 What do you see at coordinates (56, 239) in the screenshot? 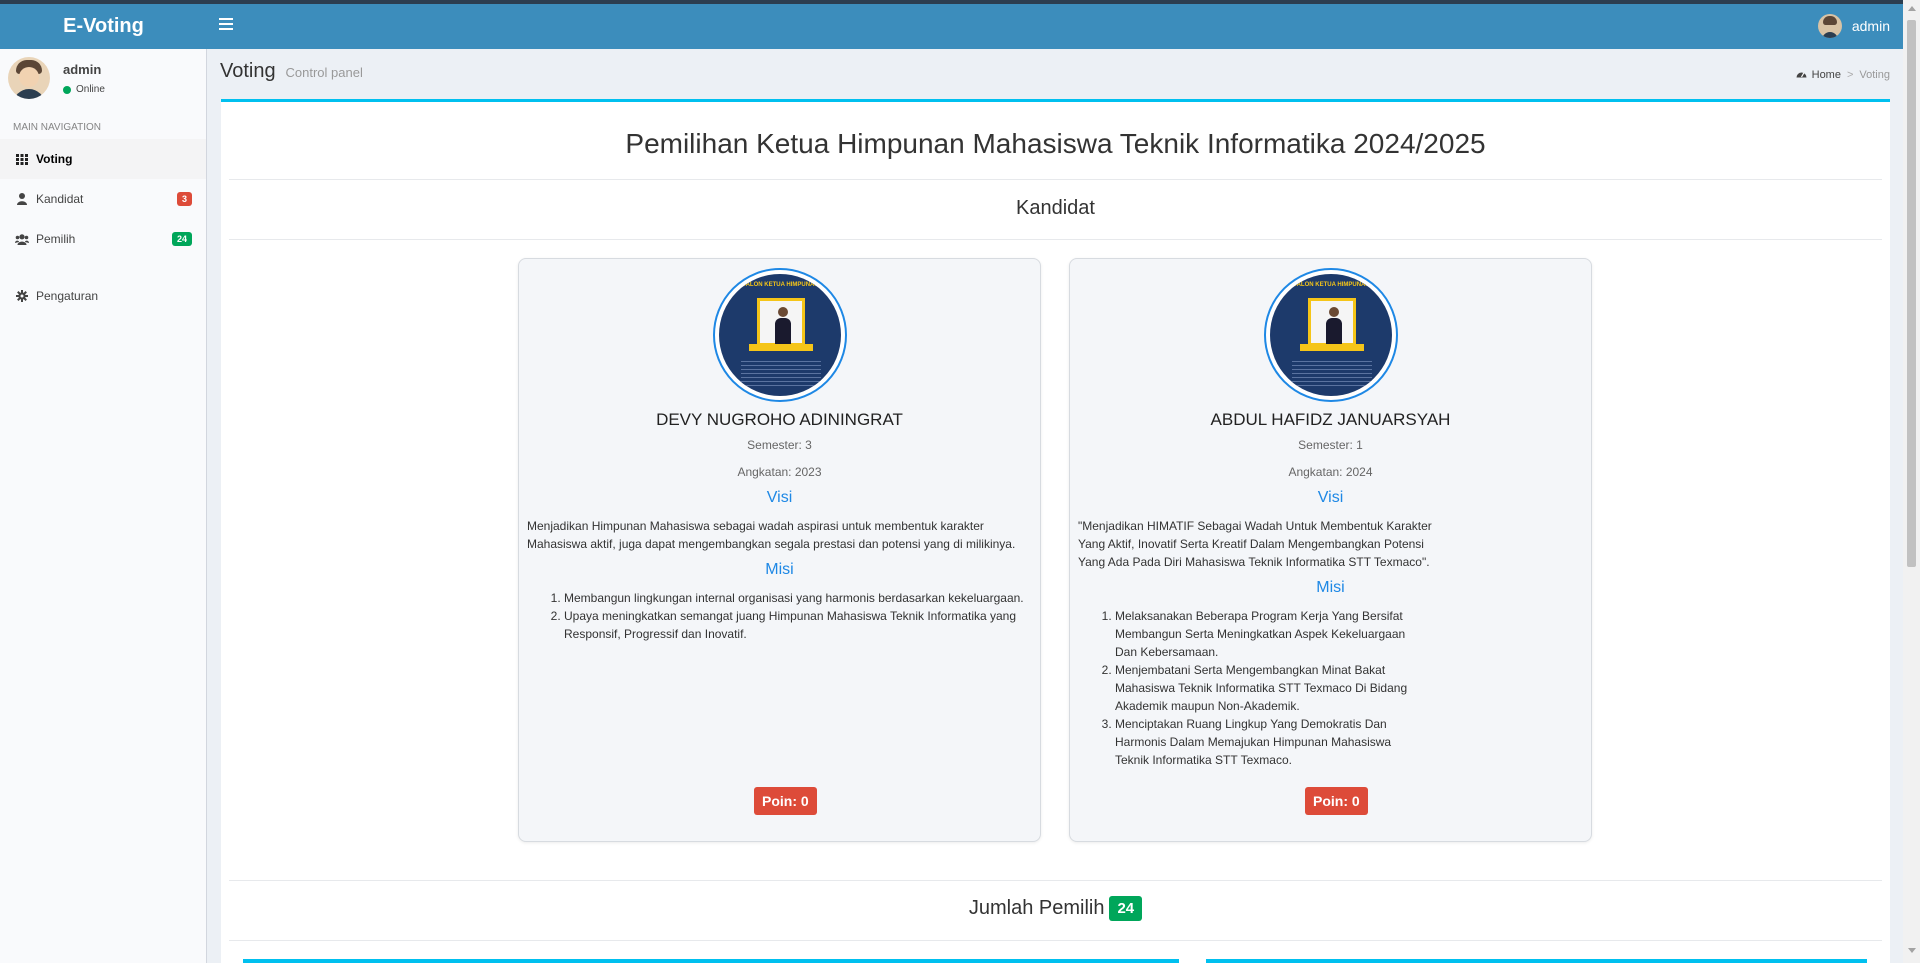
I see `sidebar-item-label: Pemilih` at bounding box center [56, 239].